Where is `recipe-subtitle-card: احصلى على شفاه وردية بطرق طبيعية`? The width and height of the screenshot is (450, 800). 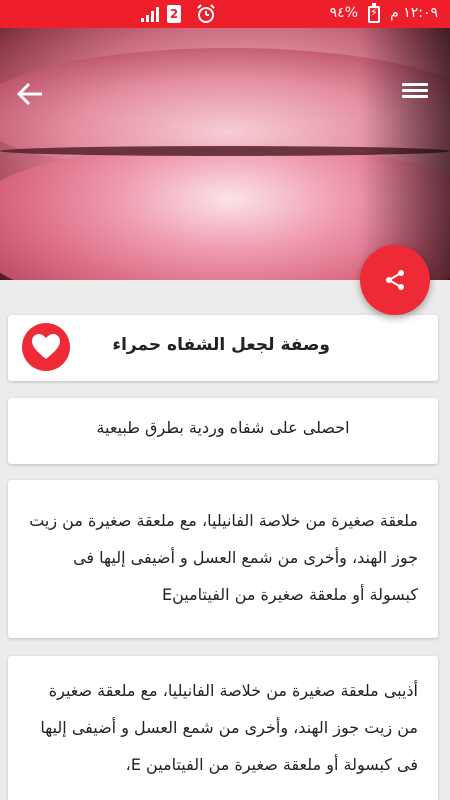 recipe-subtitle-card: احصلى على شفاه وردية بطرق طبيعية is located at coordinates (223, 431).